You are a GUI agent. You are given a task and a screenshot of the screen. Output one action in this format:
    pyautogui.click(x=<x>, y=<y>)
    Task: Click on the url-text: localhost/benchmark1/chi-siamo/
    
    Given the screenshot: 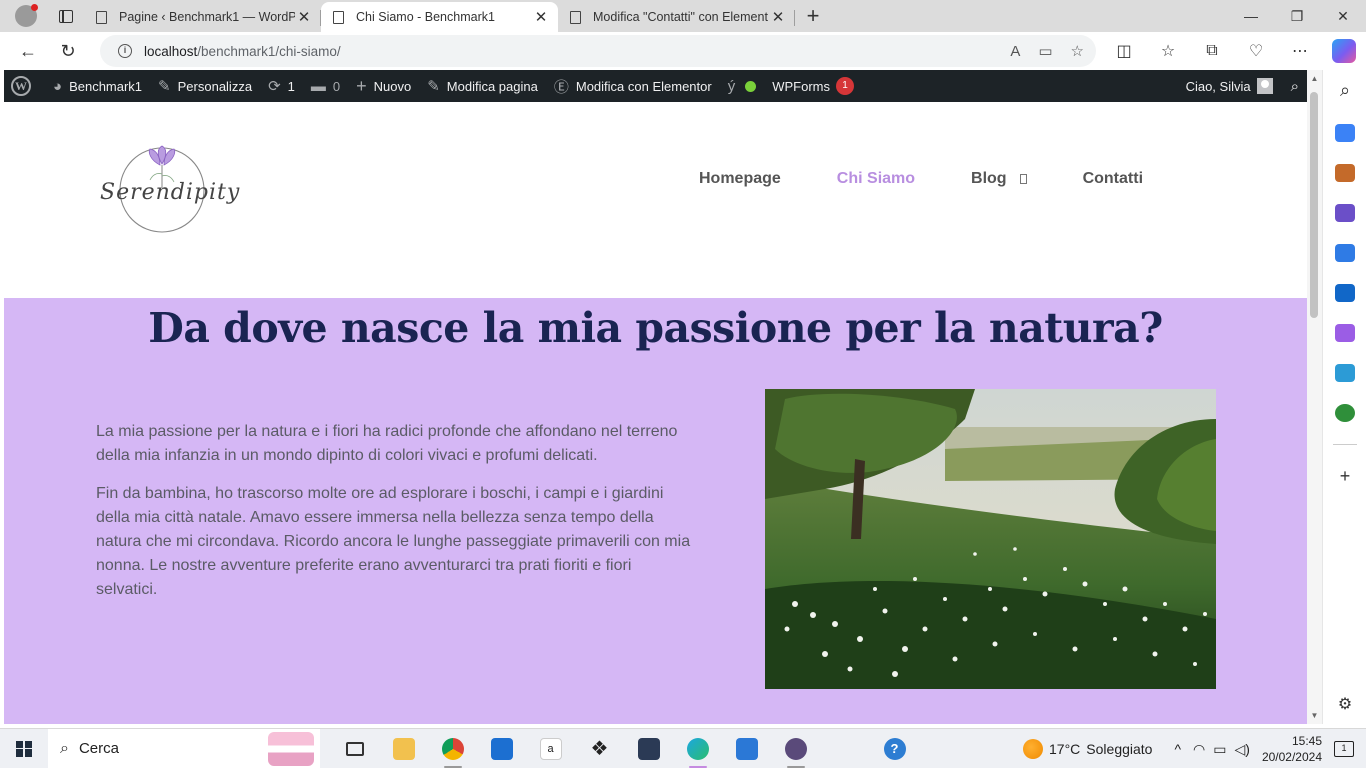 What is the action you would take?
    pyautogui.click(x=242, y=51)
    